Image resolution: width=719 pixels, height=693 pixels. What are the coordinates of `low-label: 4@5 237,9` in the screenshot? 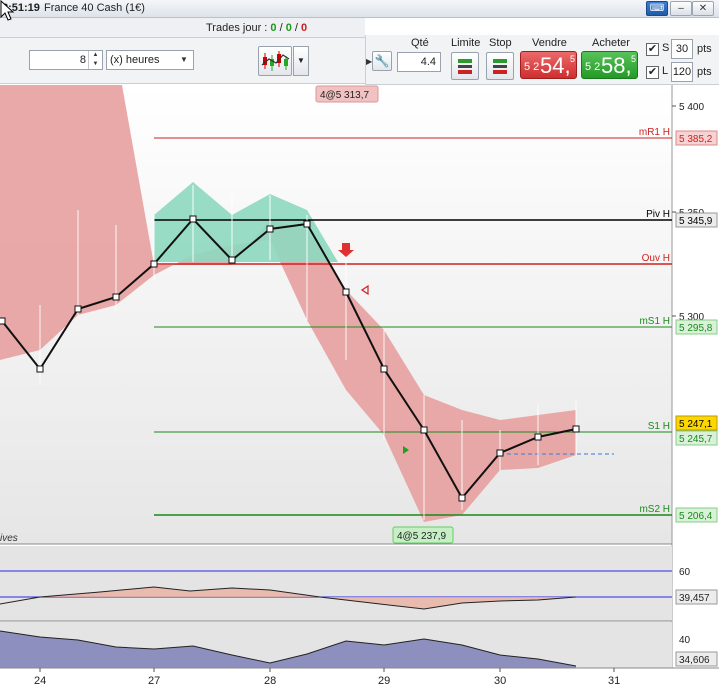 It's located at (422, 536).